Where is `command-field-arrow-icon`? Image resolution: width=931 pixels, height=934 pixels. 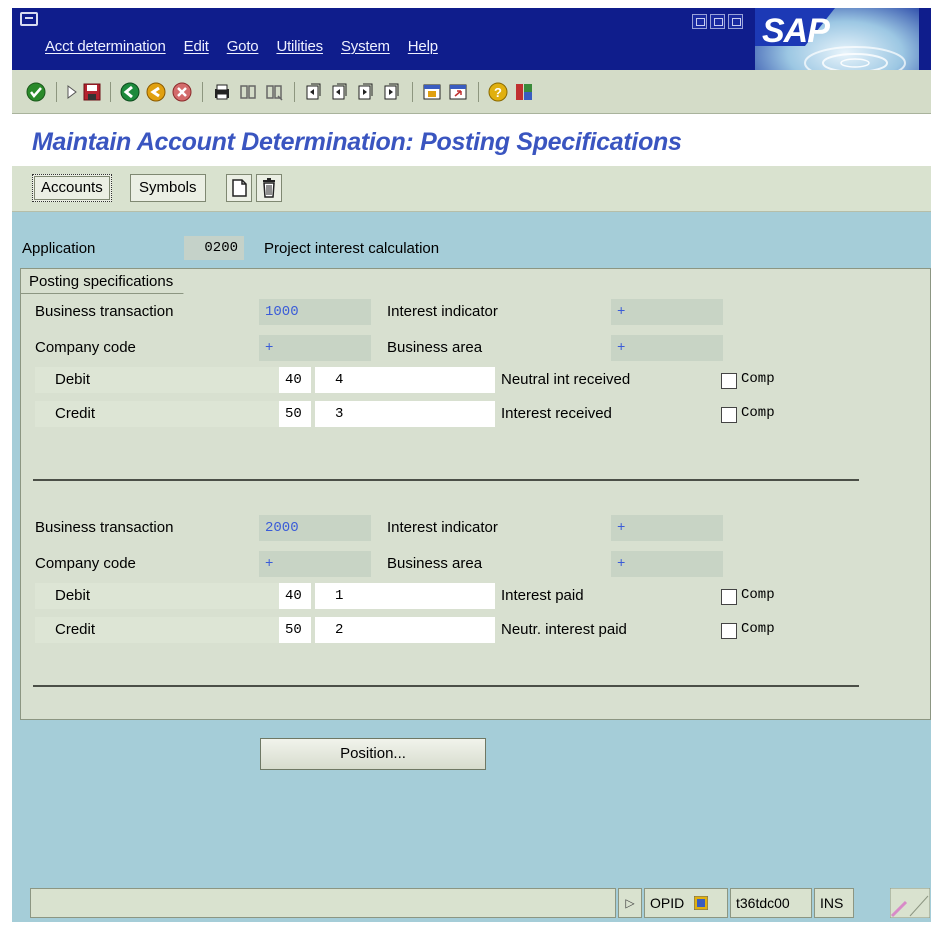
command-field-arrow-icon is located at coordinates (72, 92).